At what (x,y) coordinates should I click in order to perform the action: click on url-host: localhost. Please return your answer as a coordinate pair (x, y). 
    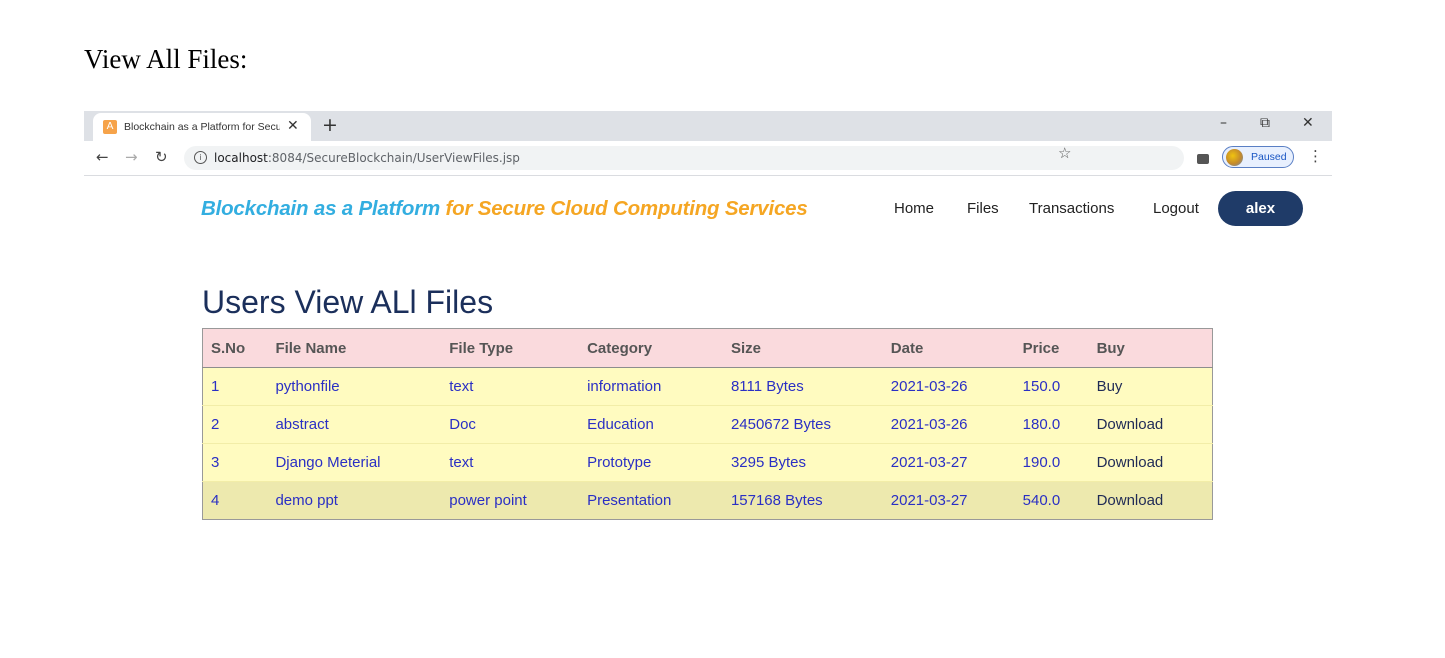
    Looking at the image, I should click on (241, 158).